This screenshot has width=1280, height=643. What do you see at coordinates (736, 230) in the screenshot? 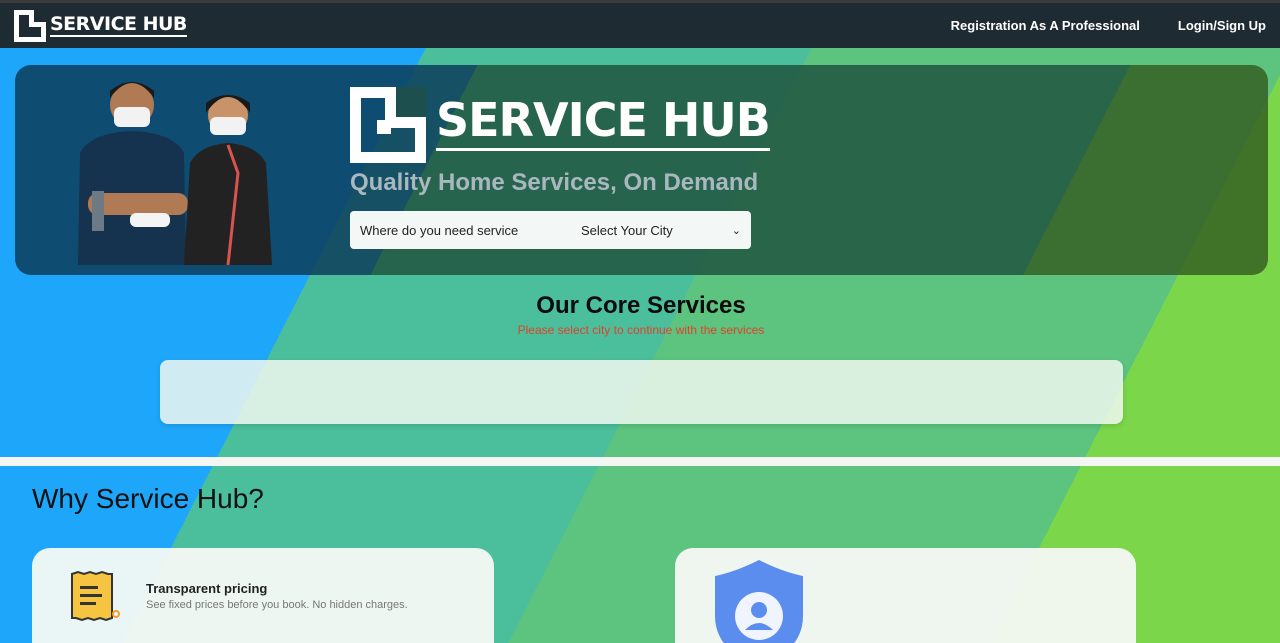
I see `chevron-down-icon: ⌄` at bounding box center [736, 230].